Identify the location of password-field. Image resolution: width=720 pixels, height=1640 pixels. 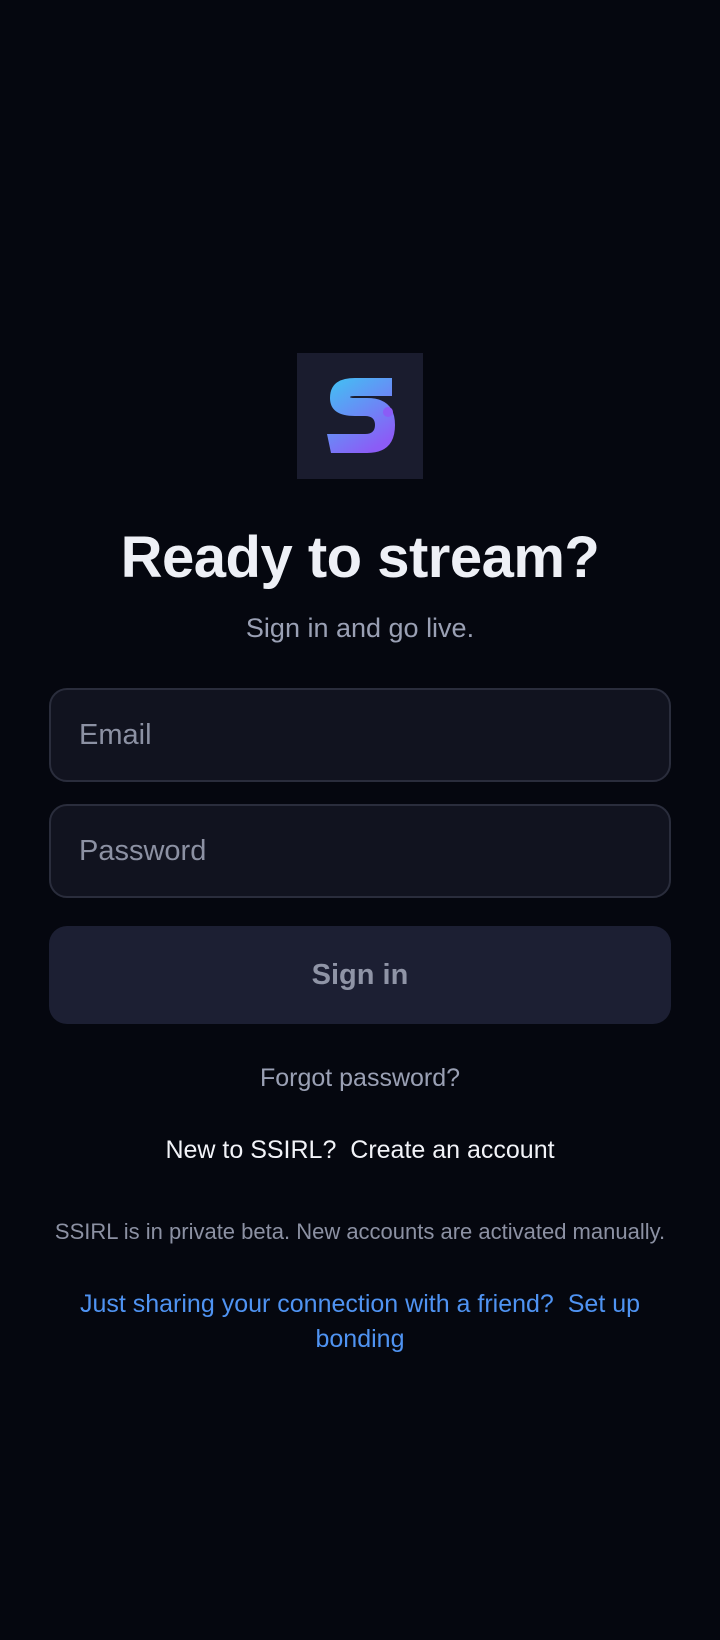
(360, 851).